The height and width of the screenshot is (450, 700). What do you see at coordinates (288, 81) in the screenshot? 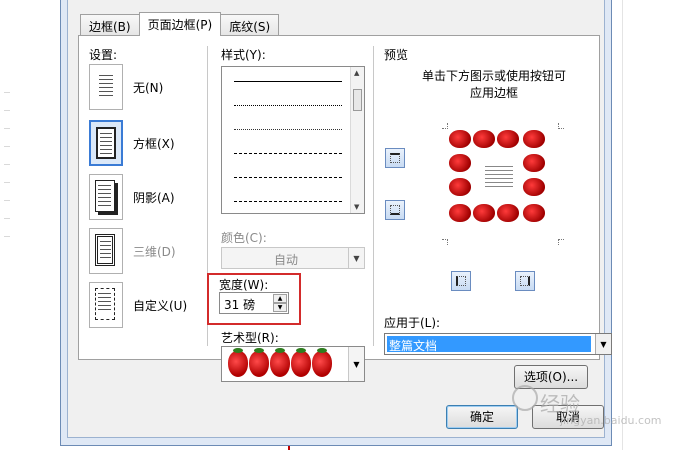
I see `style-line-solid` at bounding box center [288, 81].